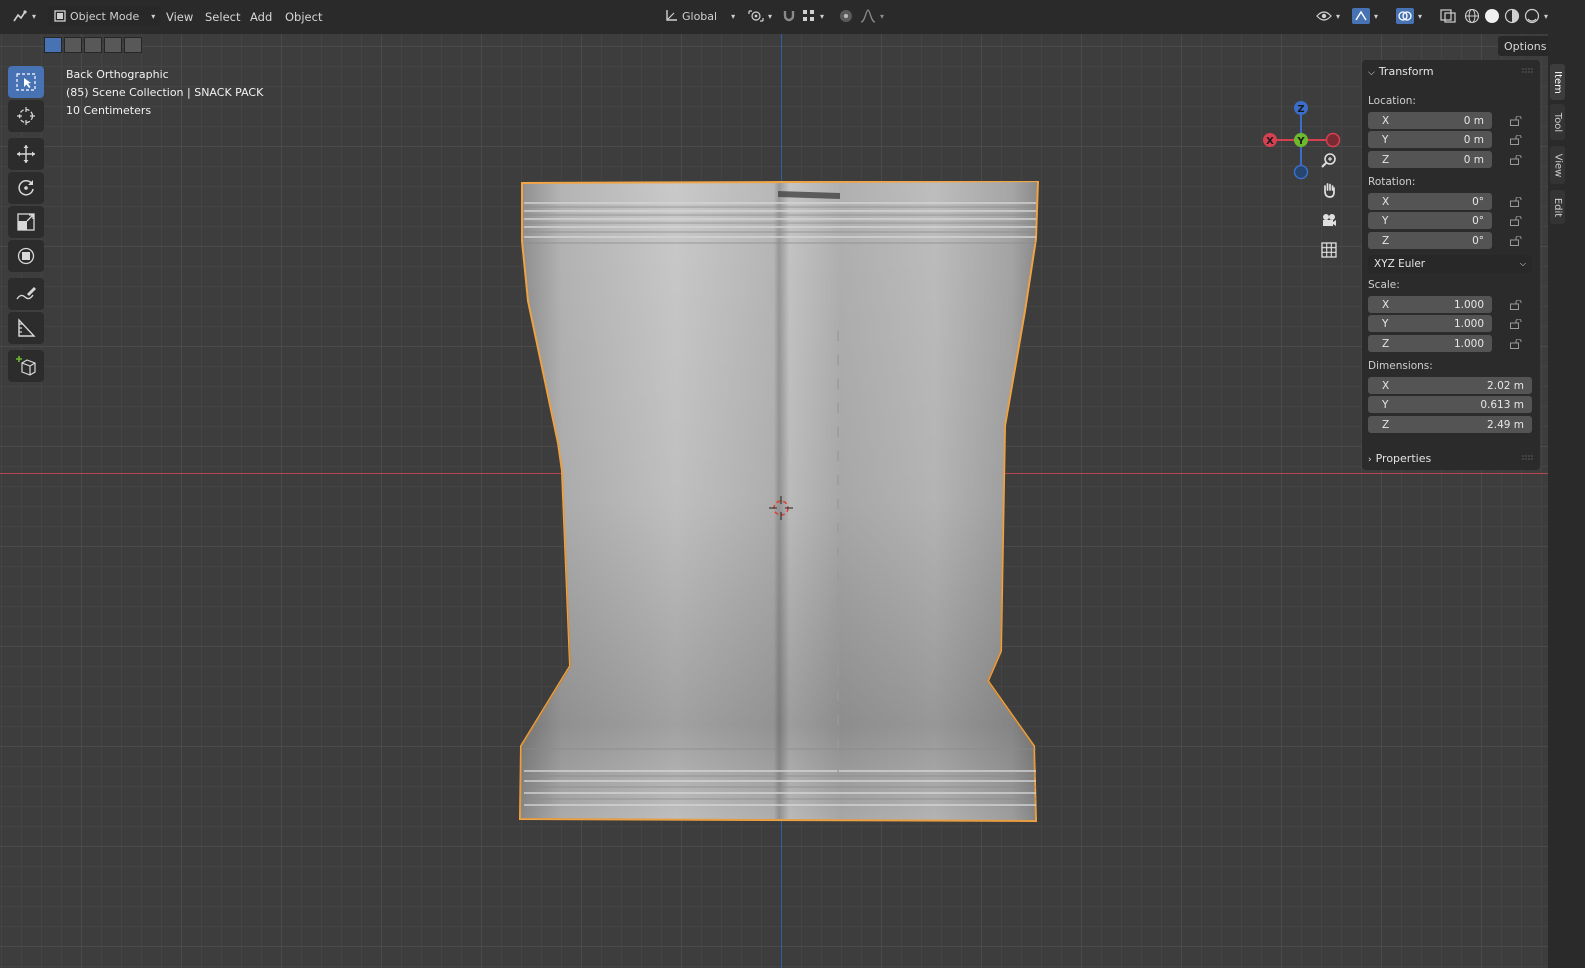 The image size is (1585, 968). Describe the element at coordinates (868, 16) in the screenshot. I see `falloff-curve-icon` at that location.